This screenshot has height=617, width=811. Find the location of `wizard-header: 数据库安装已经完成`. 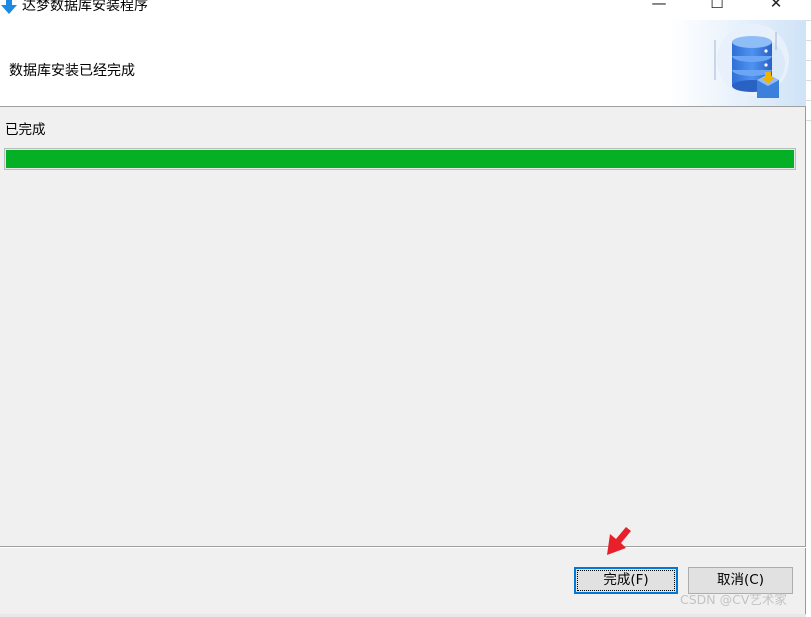

wizard-header: 数据库安装已经完成 is located at coordinates (403, 63).